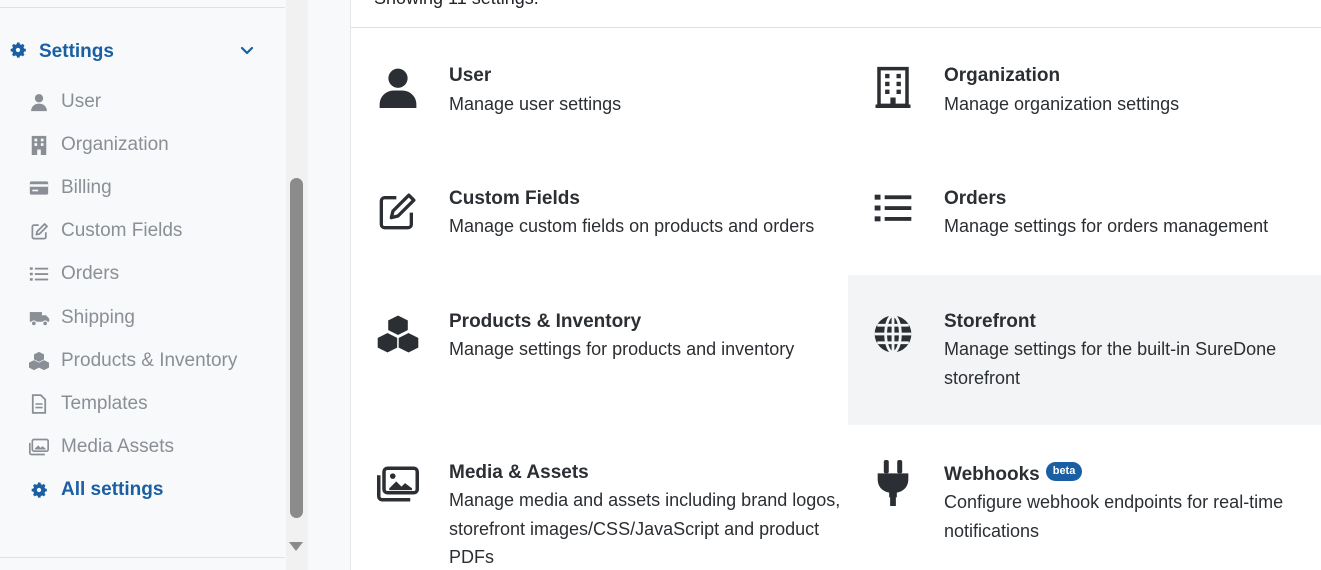 This screenshot has height=570, width=1321. I want to click on sidebar-item-media-assets: Media Assets, so click(148, 447).